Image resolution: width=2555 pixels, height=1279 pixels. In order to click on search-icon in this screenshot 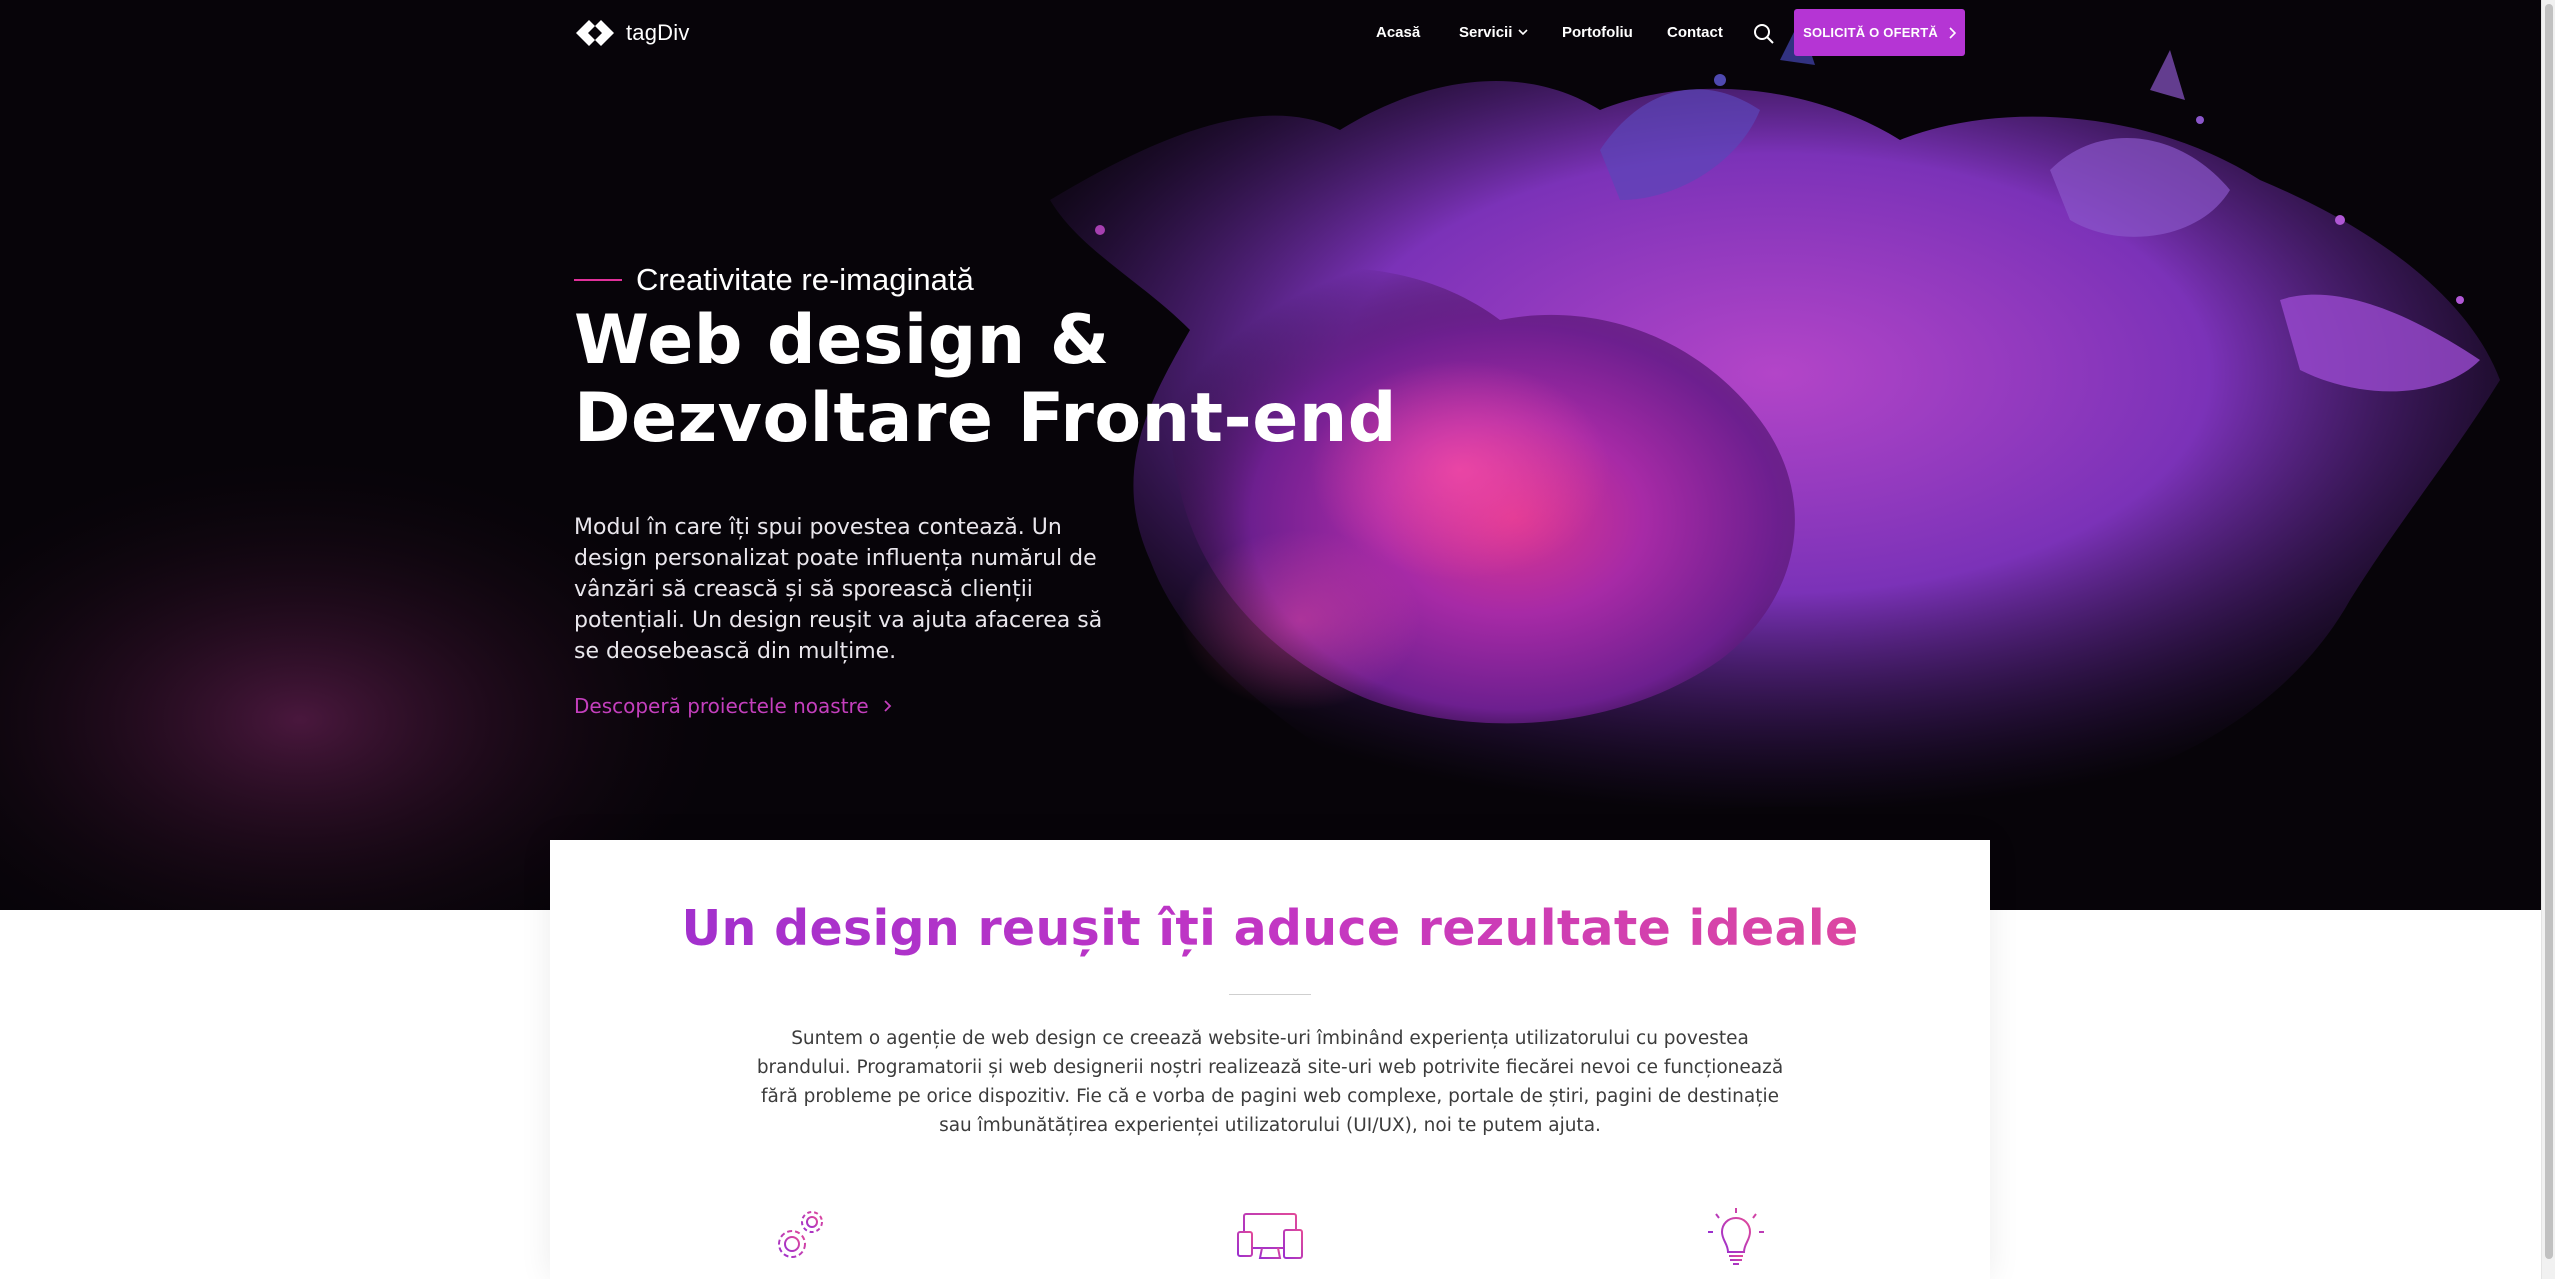, I will do `click(1764, 34)`.